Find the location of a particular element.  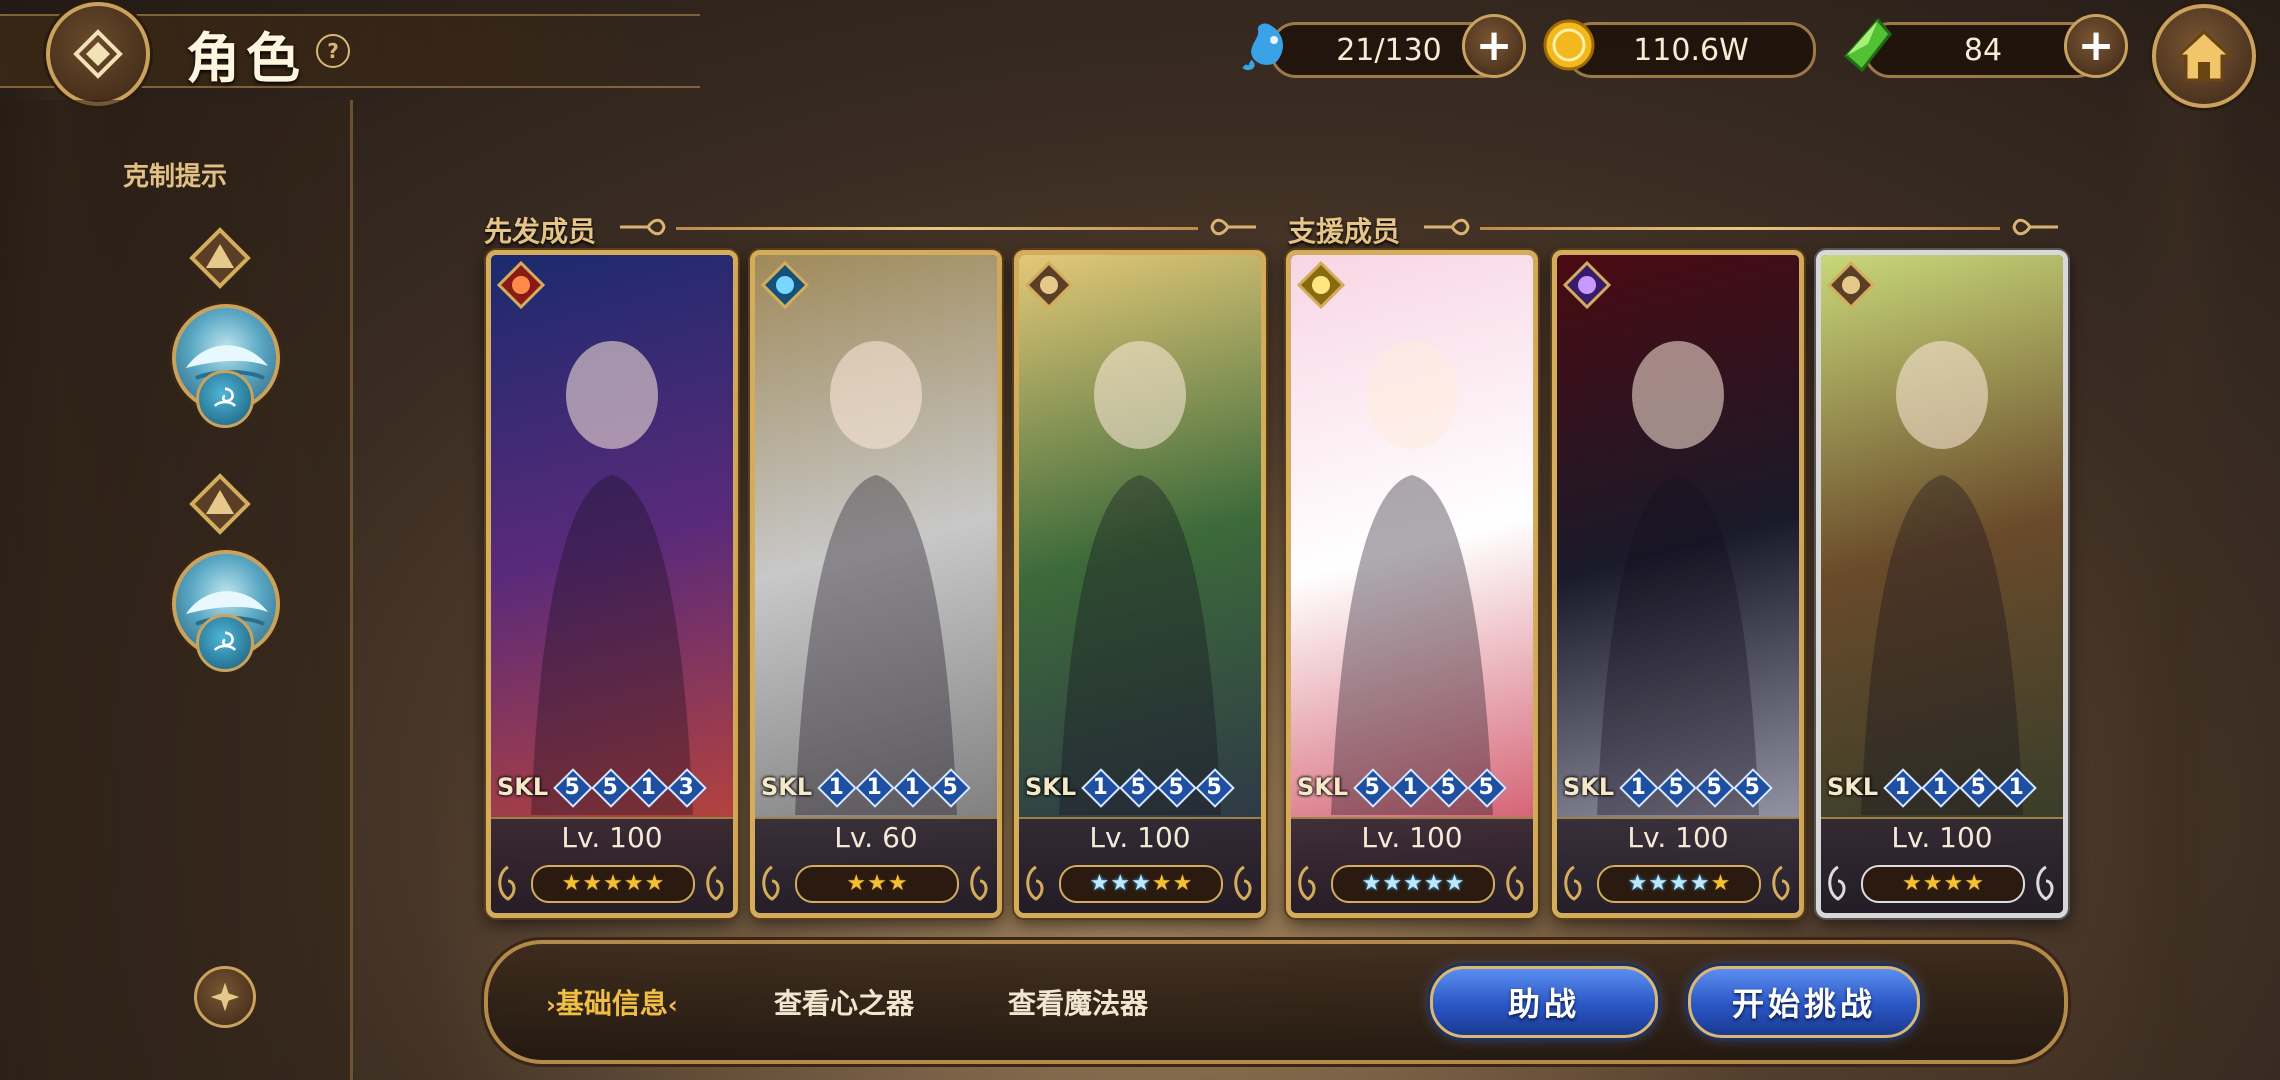

starters-divider is located at coordinates (937, 228).